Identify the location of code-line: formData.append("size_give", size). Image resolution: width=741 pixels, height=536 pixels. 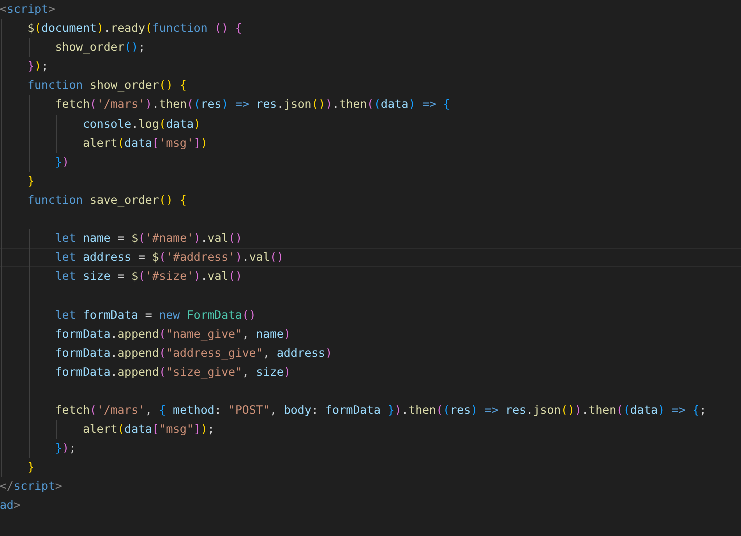
(370, 372).